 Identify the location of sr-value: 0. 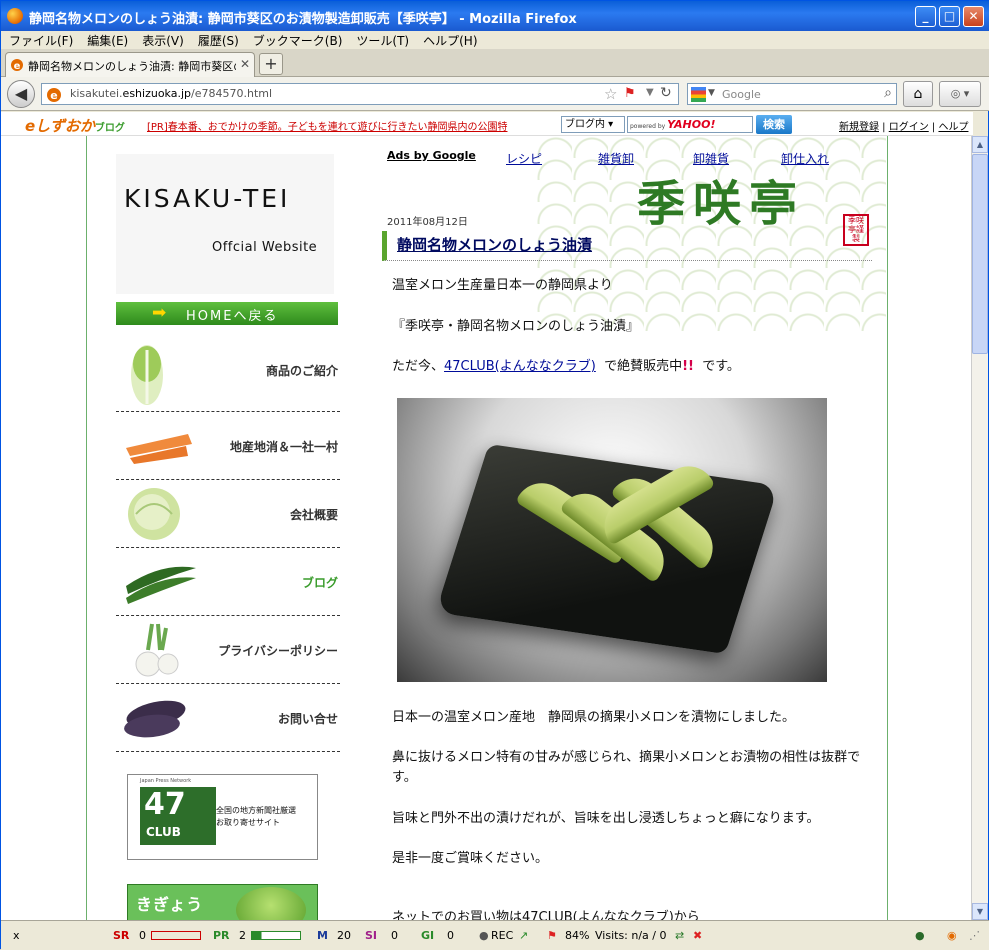
(142, 935).